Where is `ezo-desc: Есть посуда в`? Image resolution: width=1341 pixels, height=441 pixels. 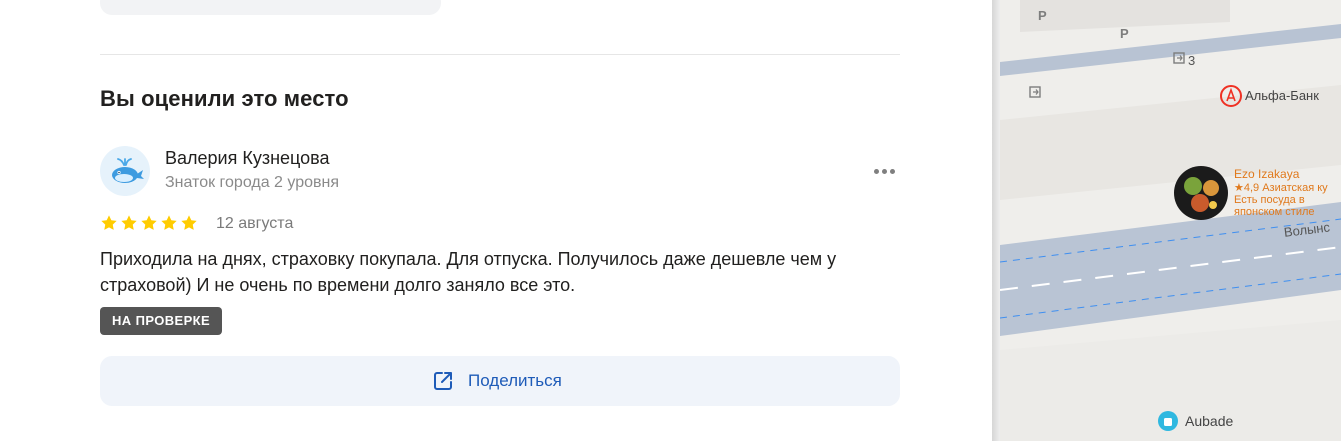
ezo-desc: Есть посуда в is located at coordinates (1269, 200).